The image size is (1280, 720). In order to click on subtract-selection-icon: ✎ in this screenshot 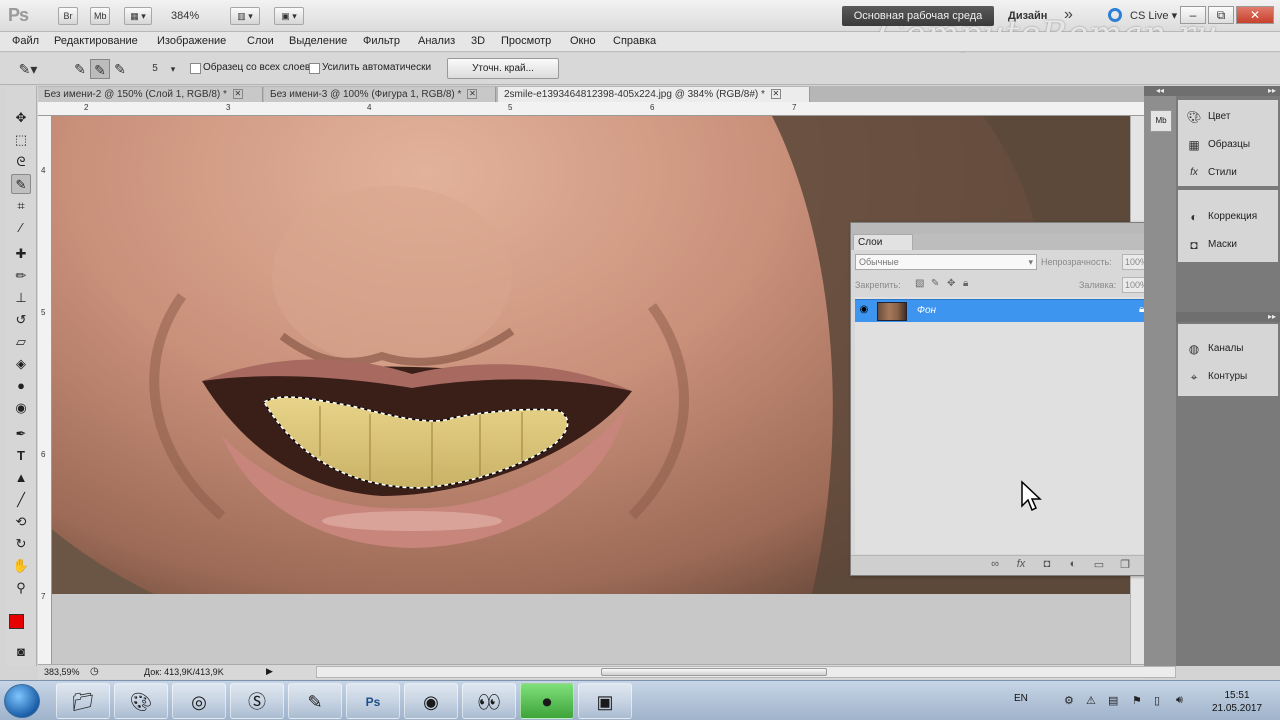, I will do `click(120, 69)`.